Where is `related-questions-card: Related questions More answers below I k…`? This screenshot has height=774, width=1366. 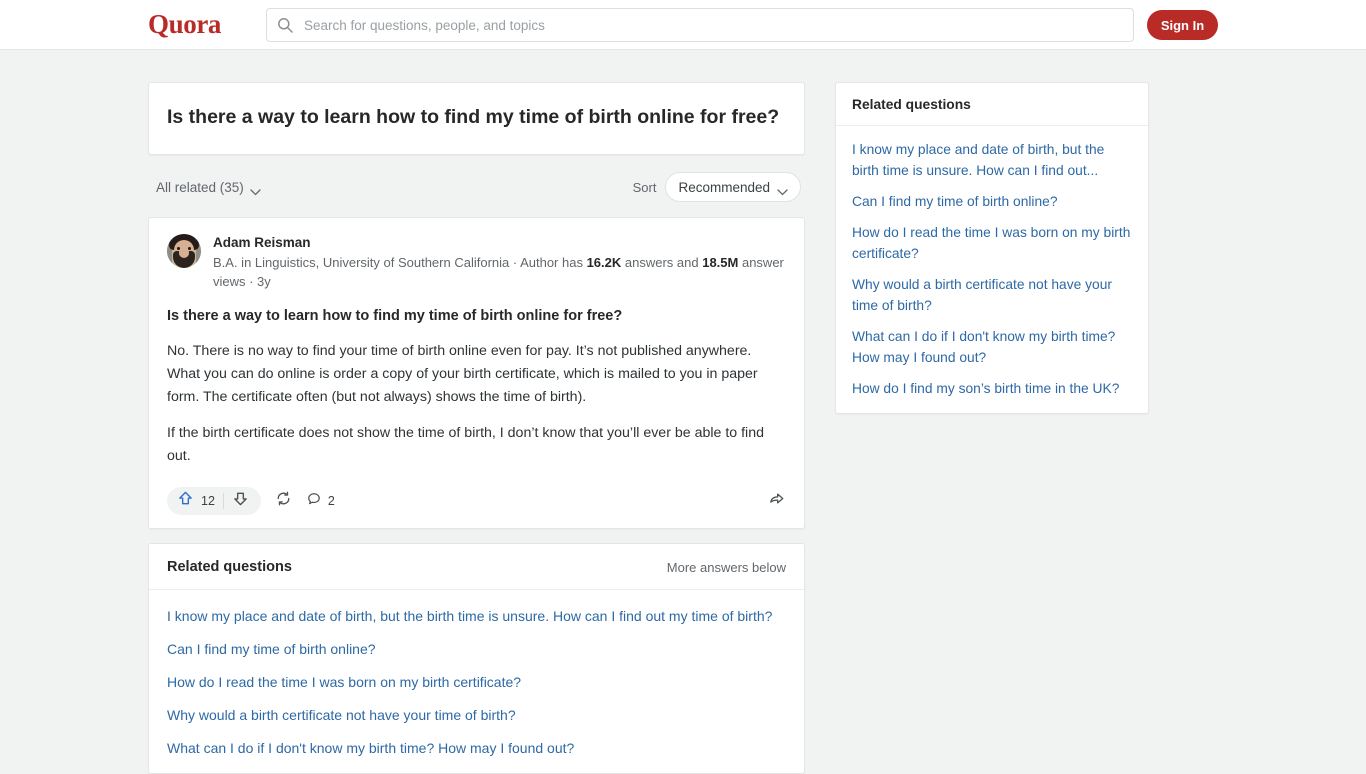
related-questions-card: Related questions More answers below I k… is located at coordinates (476, 658).